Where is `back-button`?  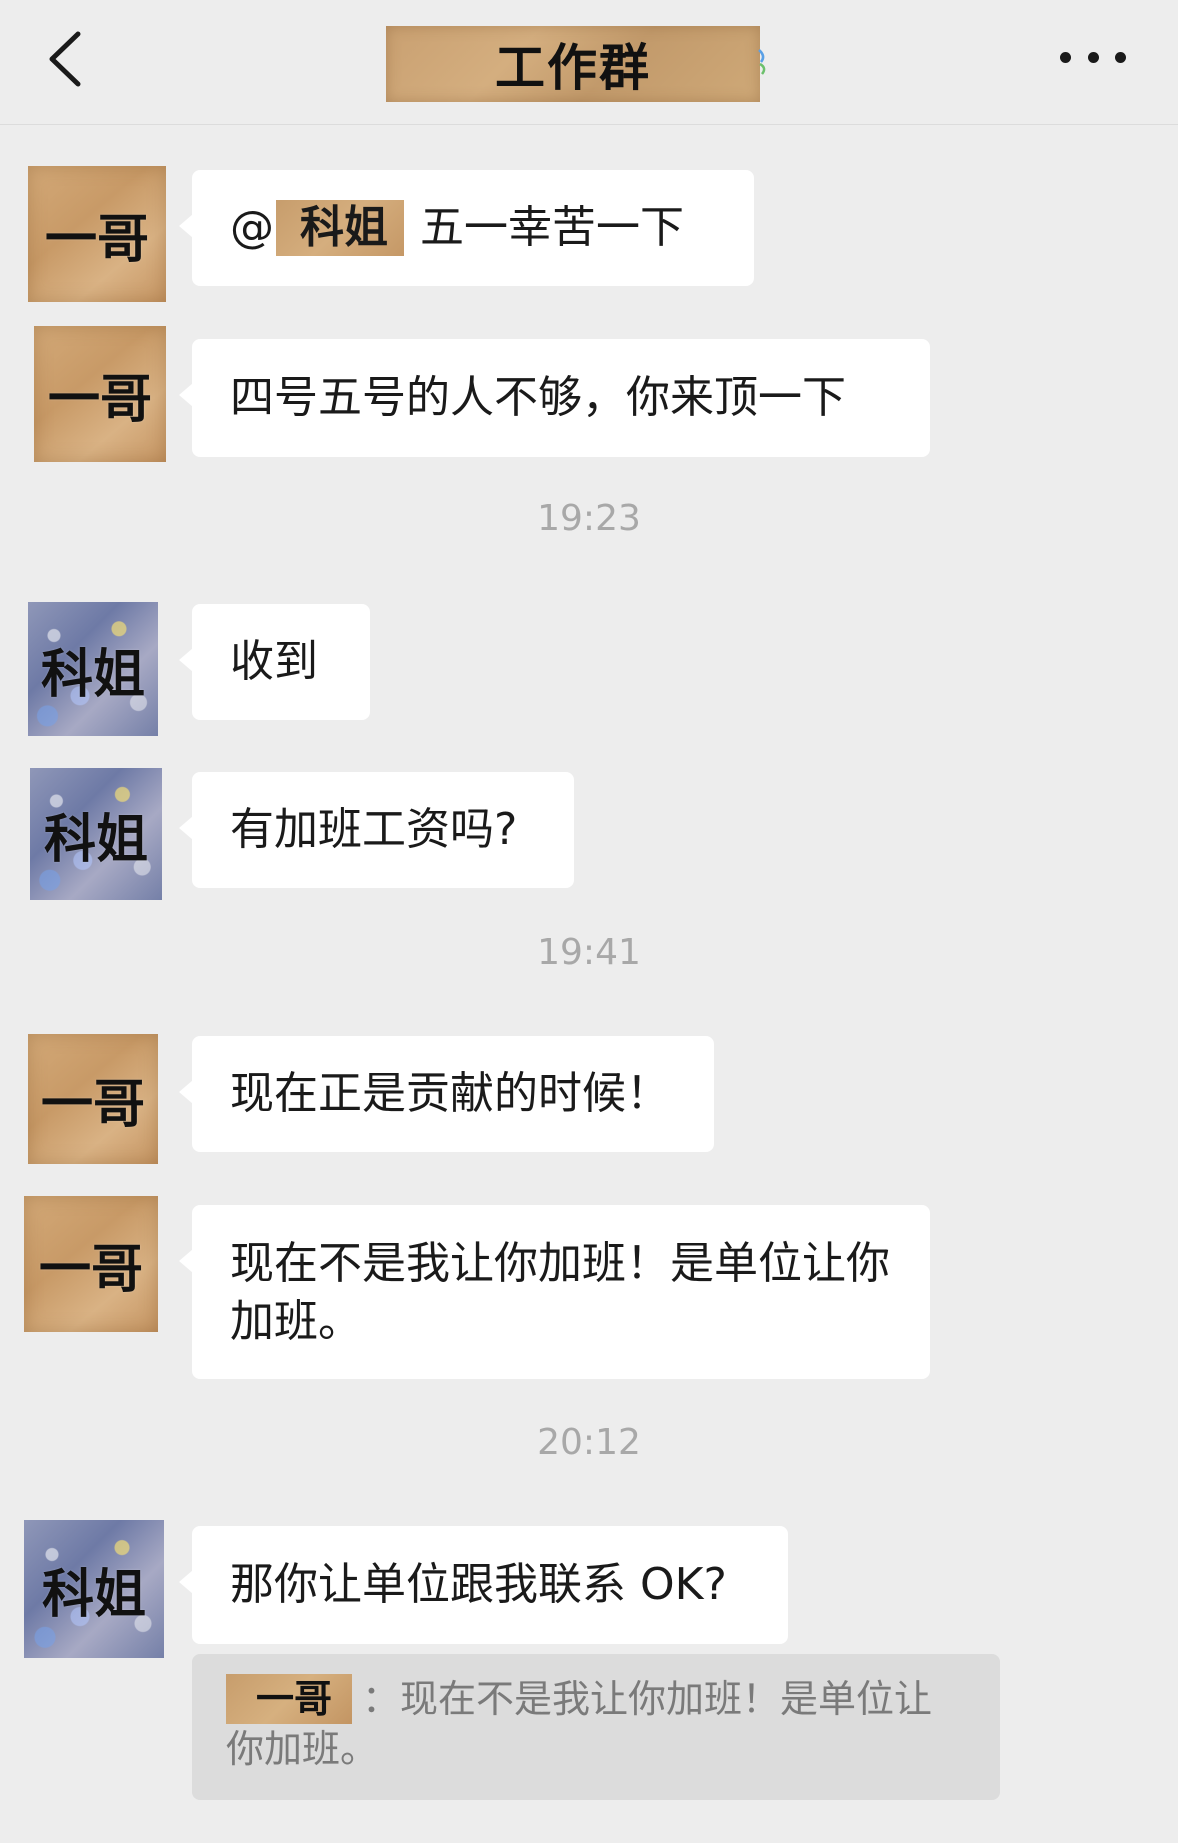
back-button is located at coordinates (70, 59).